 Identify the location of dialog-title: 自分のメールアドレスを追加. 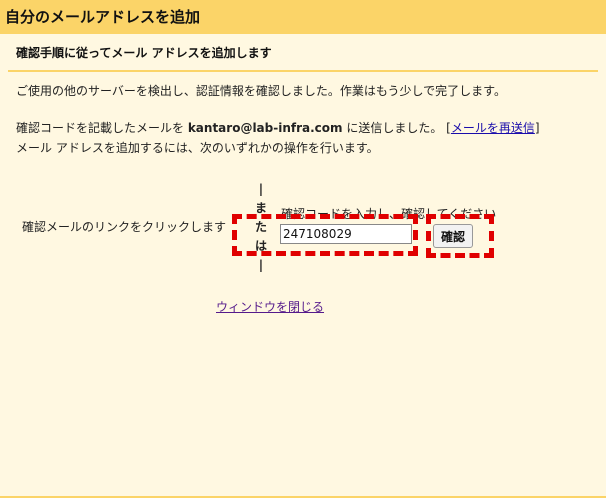
(303, 17).